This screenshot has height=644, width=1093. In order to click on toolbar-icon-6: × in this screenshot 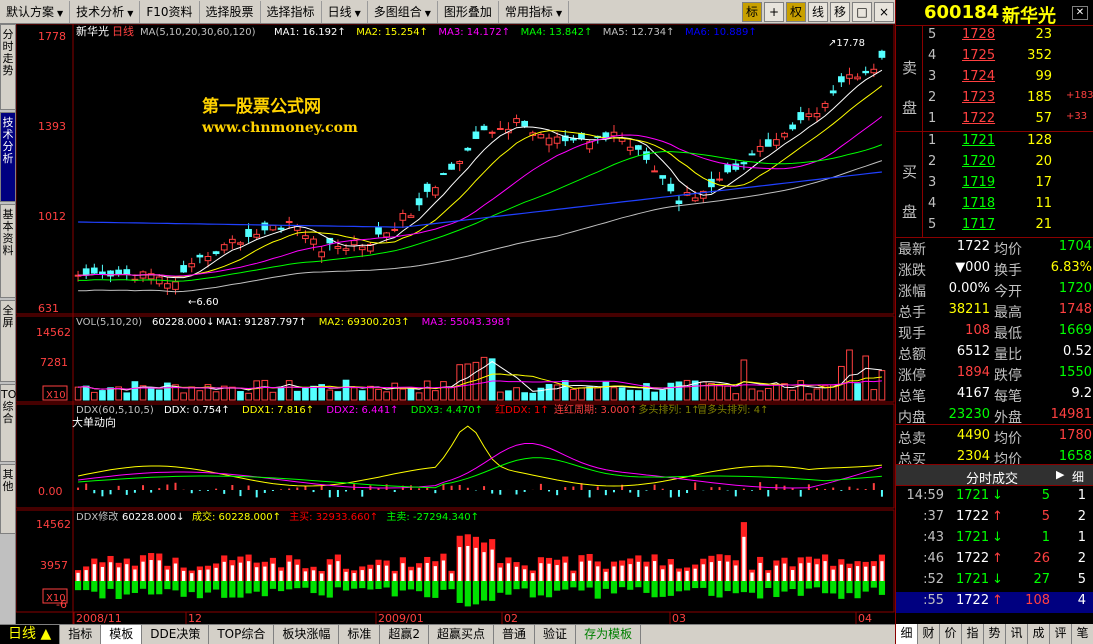, I will do `click(884, 11)`.